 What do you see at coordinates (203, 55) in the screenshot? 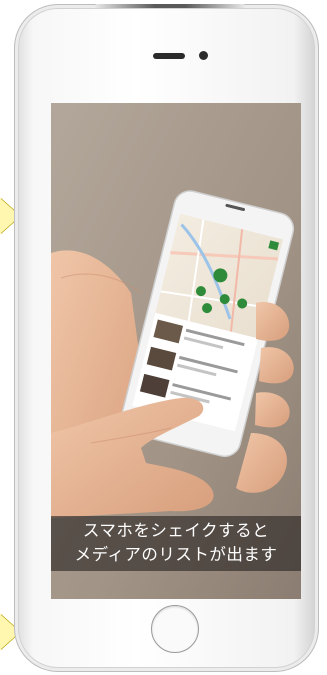
I see `front-camera-icon` at bounding box center [203, 55].